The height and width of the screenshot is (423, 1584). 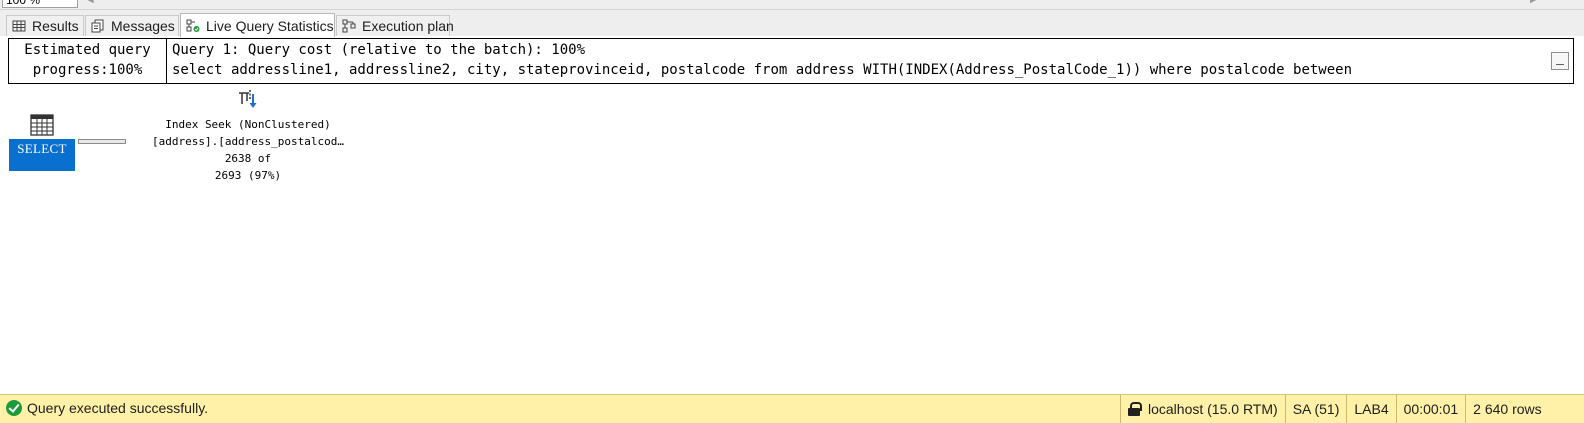 I want to click on collapse-header-button, so click(x=1560, y=61).